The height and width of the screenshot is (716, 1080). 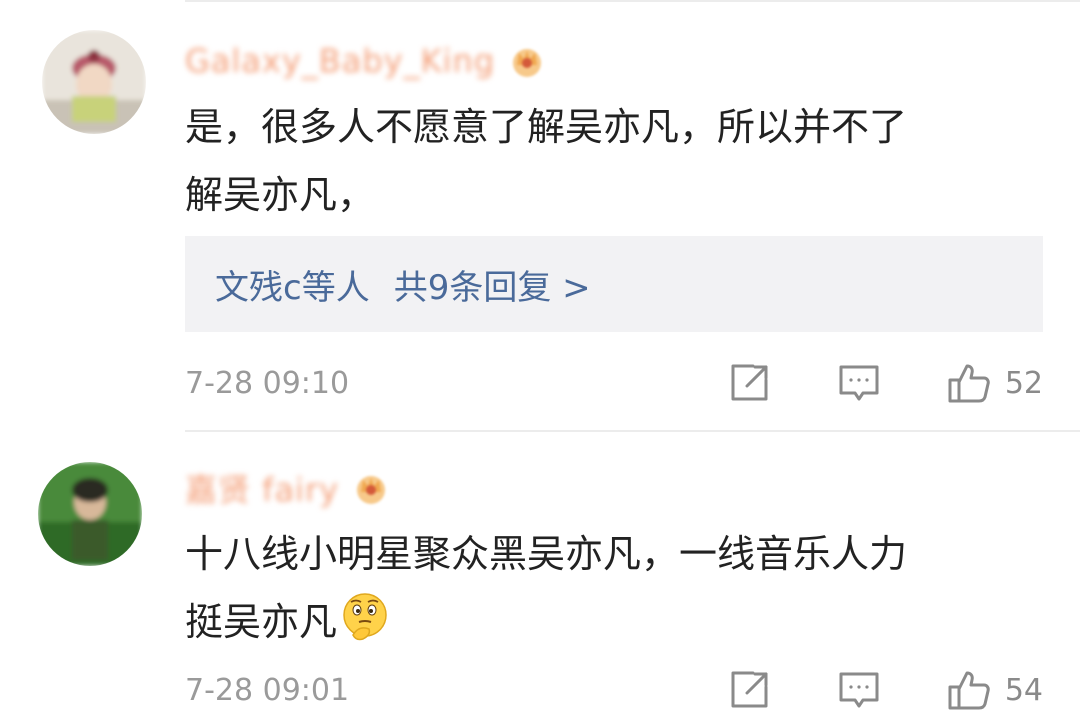 I want to click on comment-text-line: 十八线小明星聚众黑吴亦凡，一线音乐人力, so click(x=546, y=554).